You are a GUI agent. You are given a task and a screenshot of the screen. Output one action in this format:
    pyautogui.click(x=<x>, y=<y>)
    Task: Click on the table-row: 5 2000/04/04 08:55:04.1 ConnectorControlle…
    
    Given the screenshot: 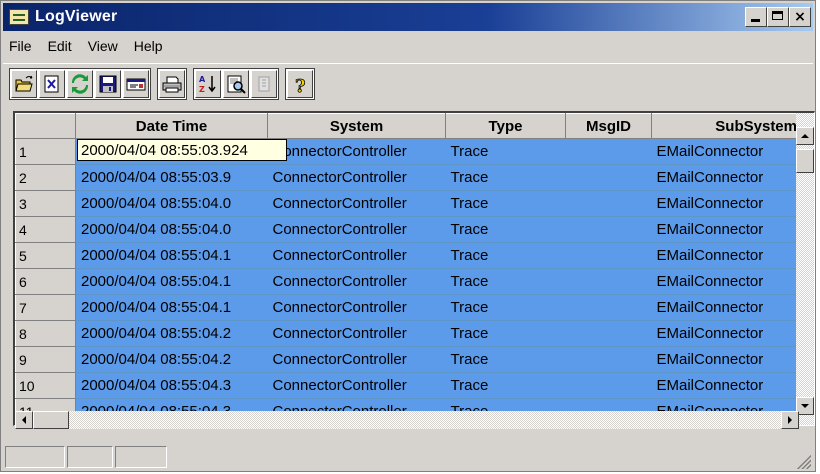 What is the action you would take?
    pyautogui.click(x=408, y=255)
    